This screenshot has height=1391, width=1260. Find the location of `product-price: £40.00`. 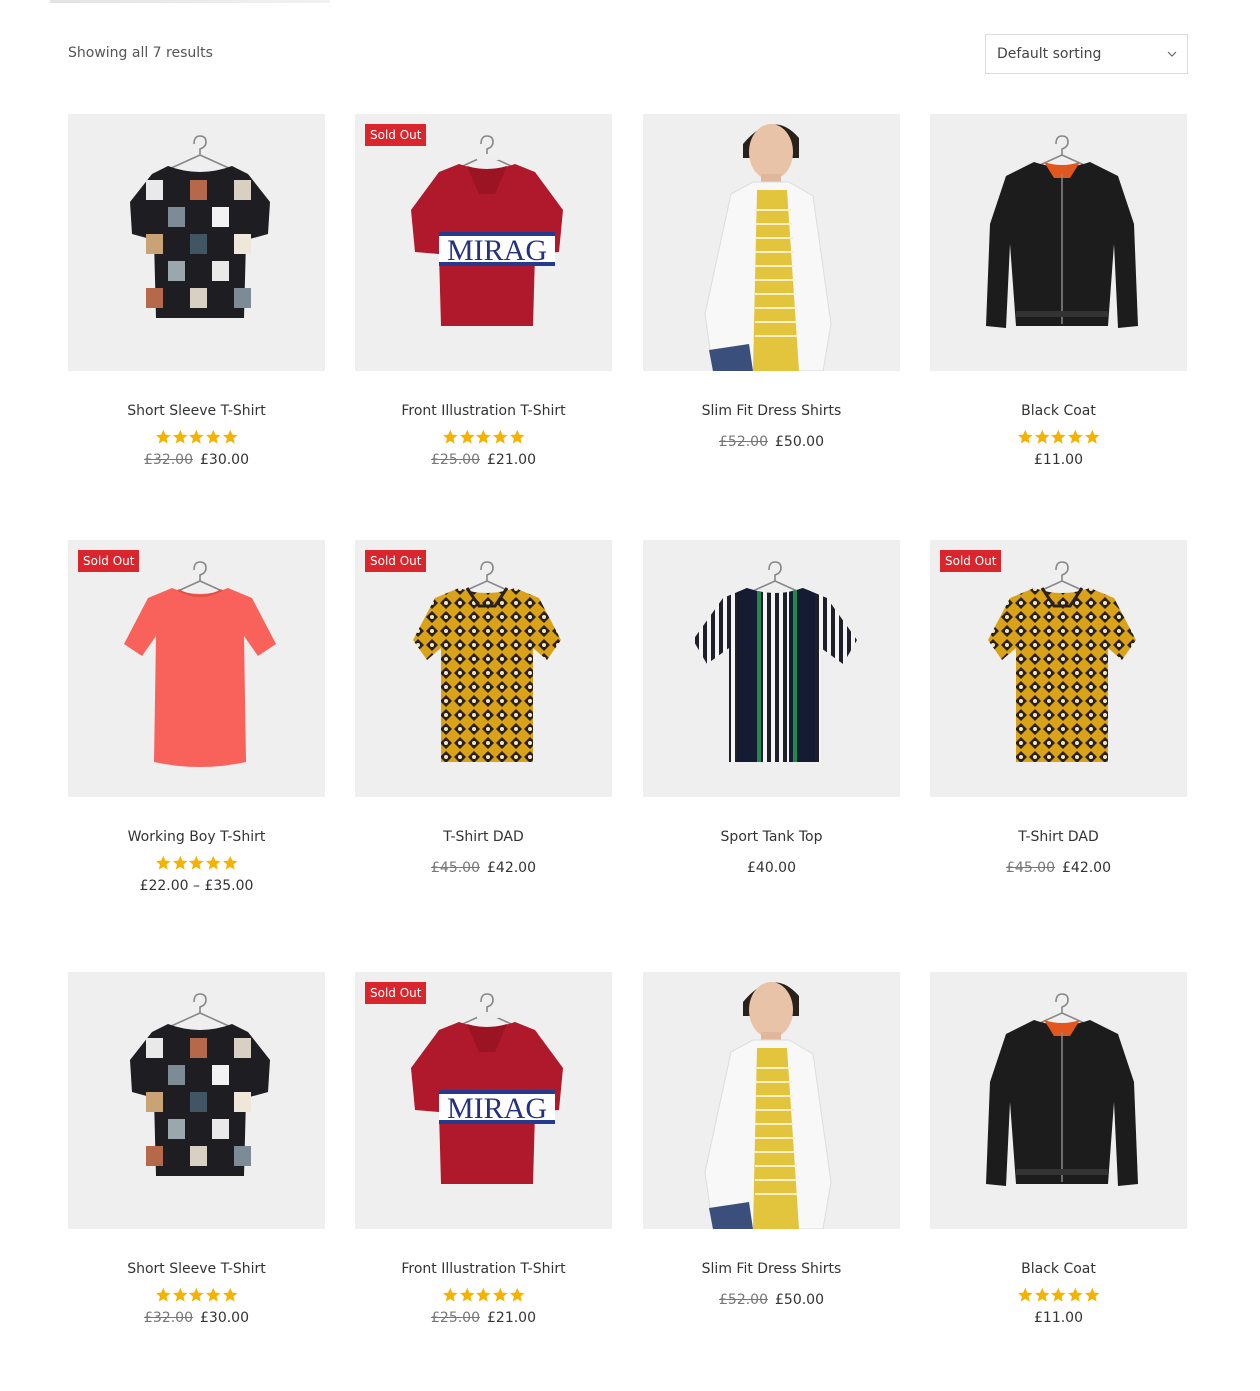

product-price: £40.00 is located at coordinates (771, 868).